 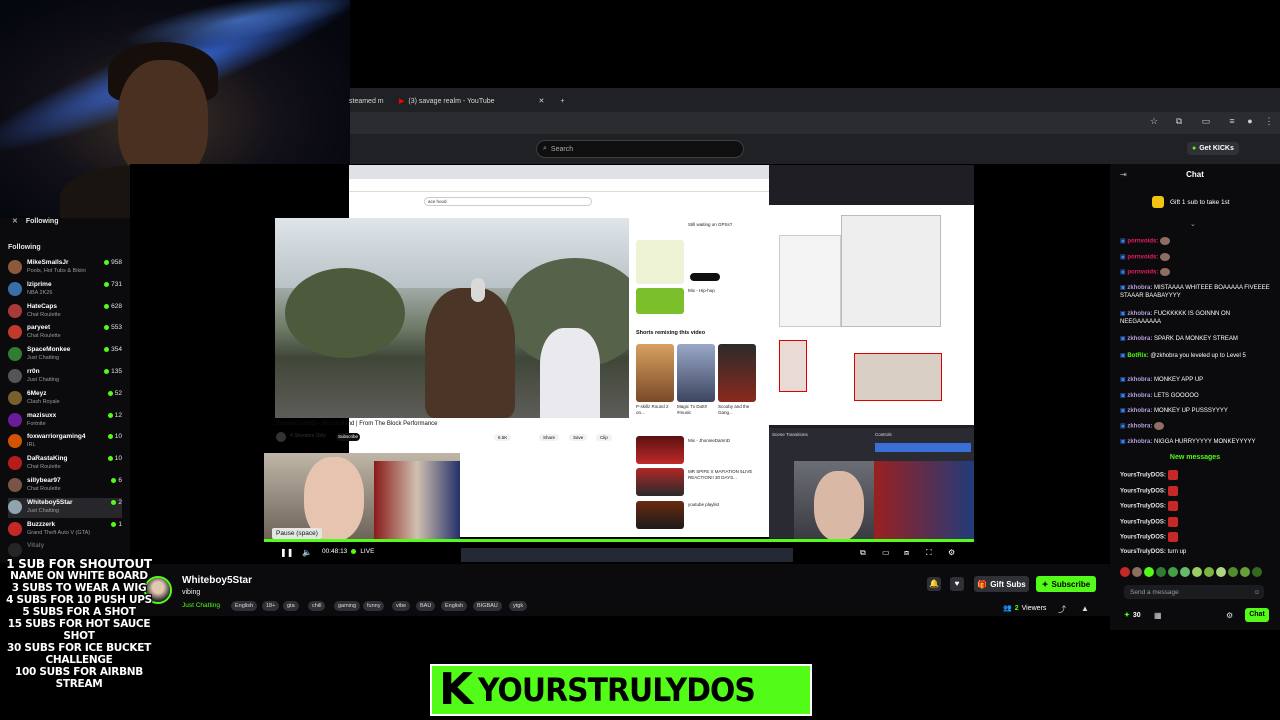 What do you see at coordinates (1191, 202) in the screenshot?
I see `gift-sub-banner: Gift 1 sub to take 1st` at bounding box center [1191, 202].